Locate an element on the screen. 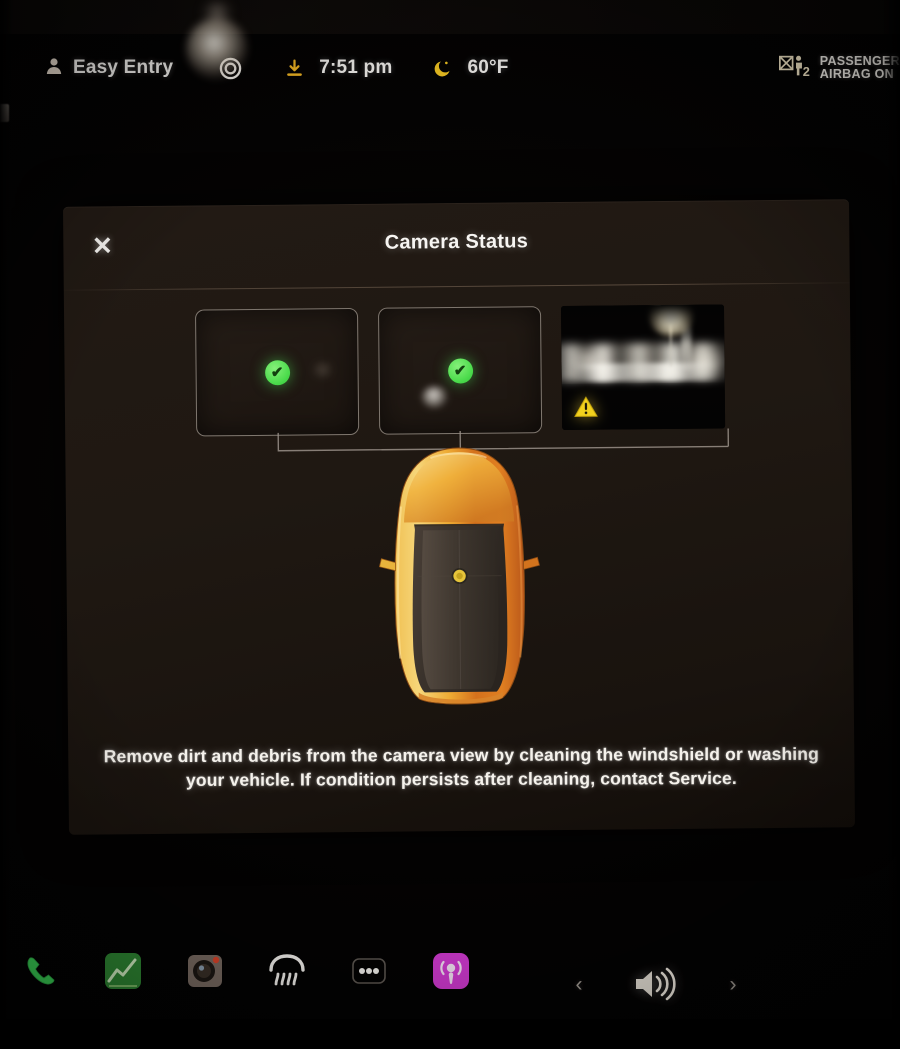 The width and height of the screenshot is (900, 1049). status-bar-right-group: 2 PASSENGER AIRBAG ON is located at coordinates (837, 68).